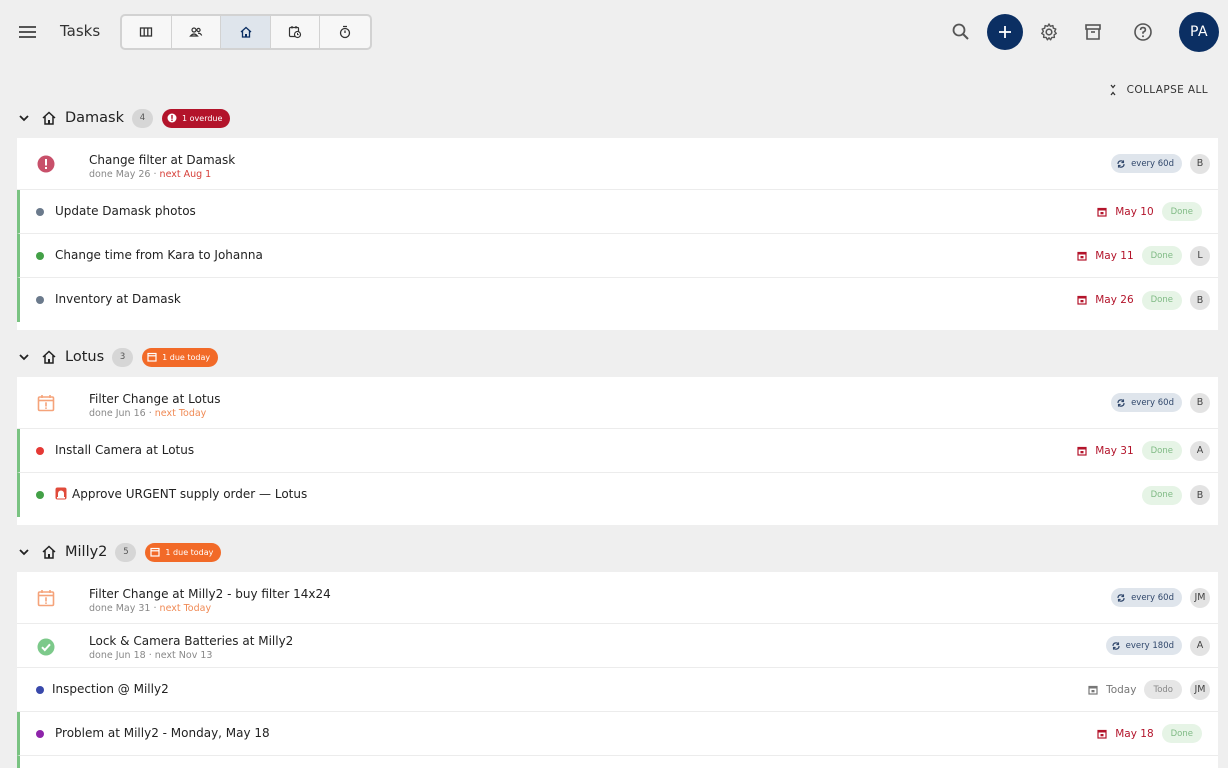 The height and width of the screenshot is (768, 1228). What do you see at coordinates (125, 211) in the screenshot?
I see `task-title: Update Damask photos` at bounding box center [125, 211].